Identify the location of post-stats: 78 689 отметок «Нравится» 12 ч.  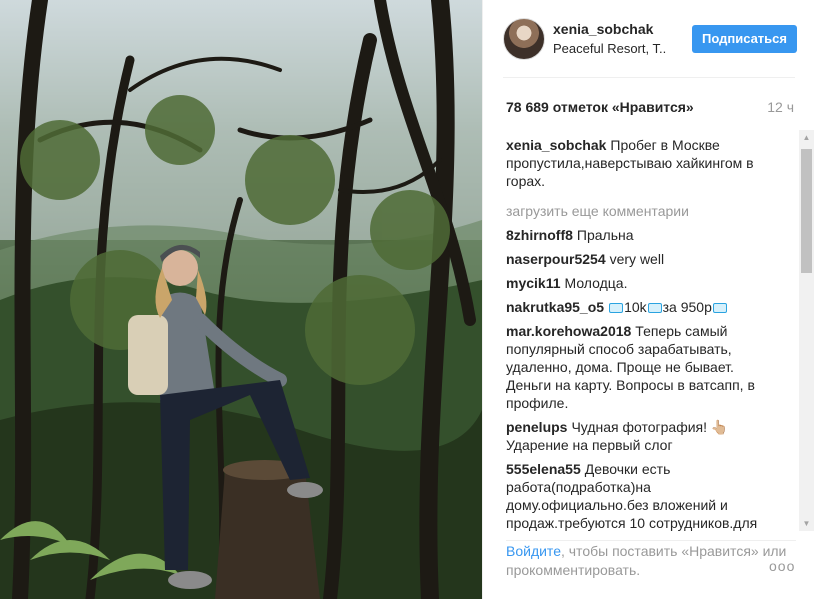
(650, 107).